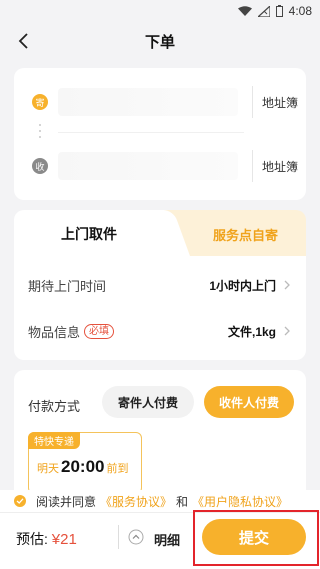  What do you see at coordinates (54, 440) in the screenshot?
I see `service-tag: 特快专递` at bounding box center [54, 440].